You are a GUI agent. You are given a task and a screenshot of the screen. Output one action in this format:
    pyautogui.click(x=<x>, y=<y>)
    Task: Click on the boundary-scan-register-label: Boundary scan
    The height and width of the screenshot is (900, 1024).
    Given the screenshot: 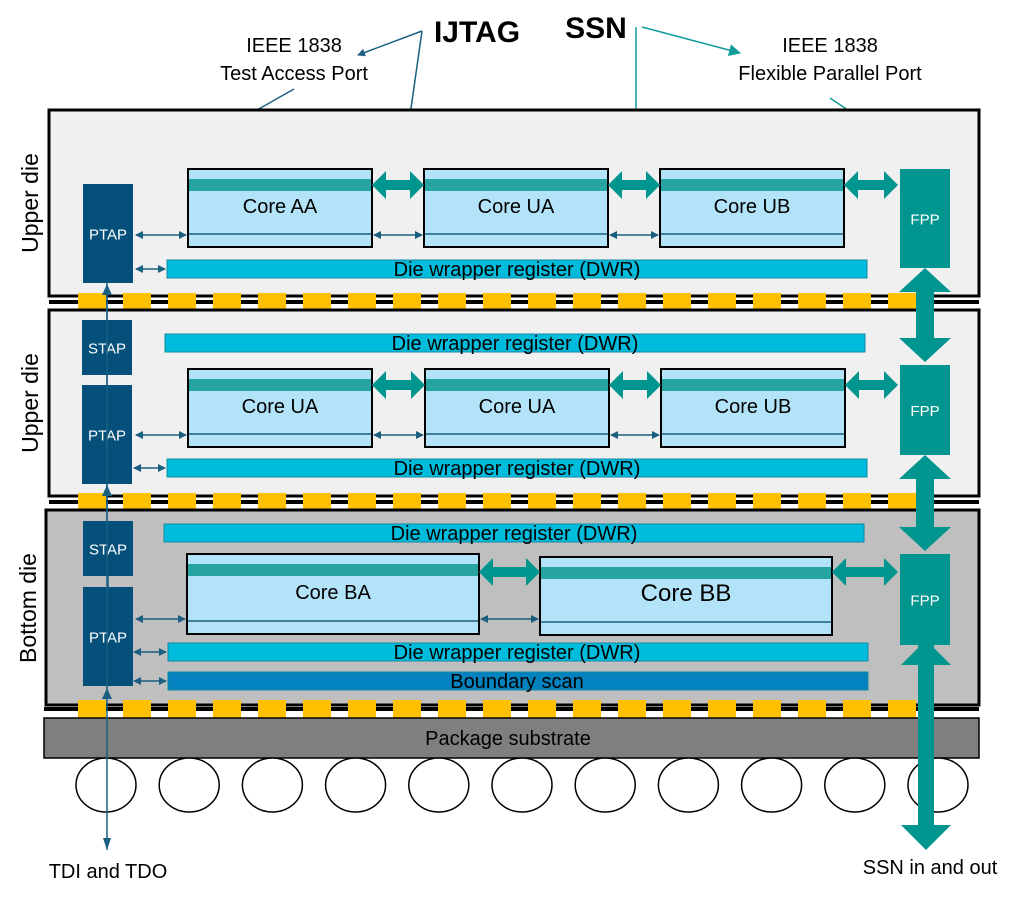 What is the action you would take?
    pyautogui.click(x=516, y=682)
    